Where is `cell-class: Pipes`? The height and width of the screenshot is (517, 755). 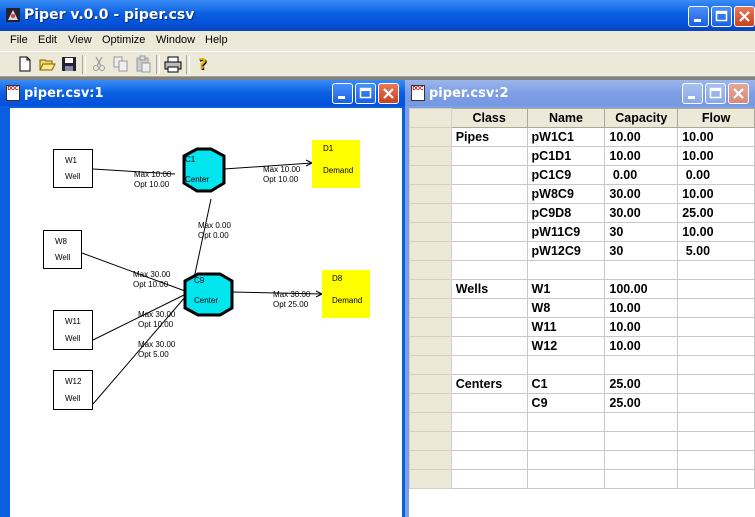
cell-class: Pipes is located at coordinates (489, 137).